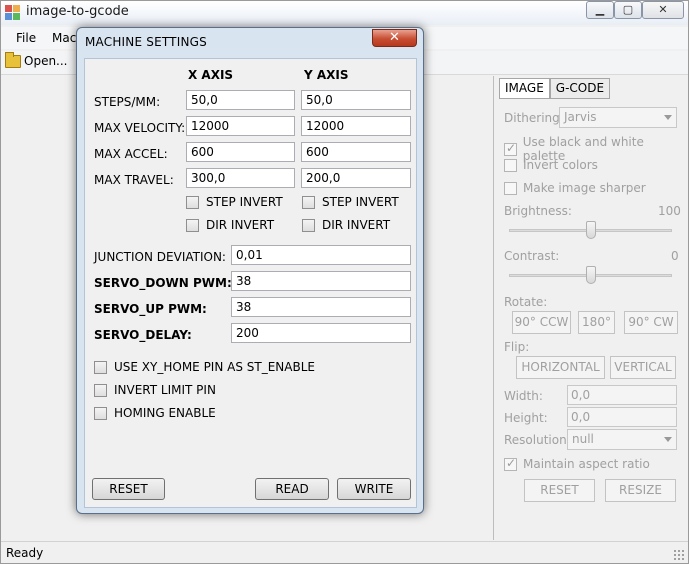 The width and height of the screenshot is (689, 564). What do you see at coordinates (622, 417) in the screenshot?
I see `height-input: 0,0` at bounding box center [622, 417].